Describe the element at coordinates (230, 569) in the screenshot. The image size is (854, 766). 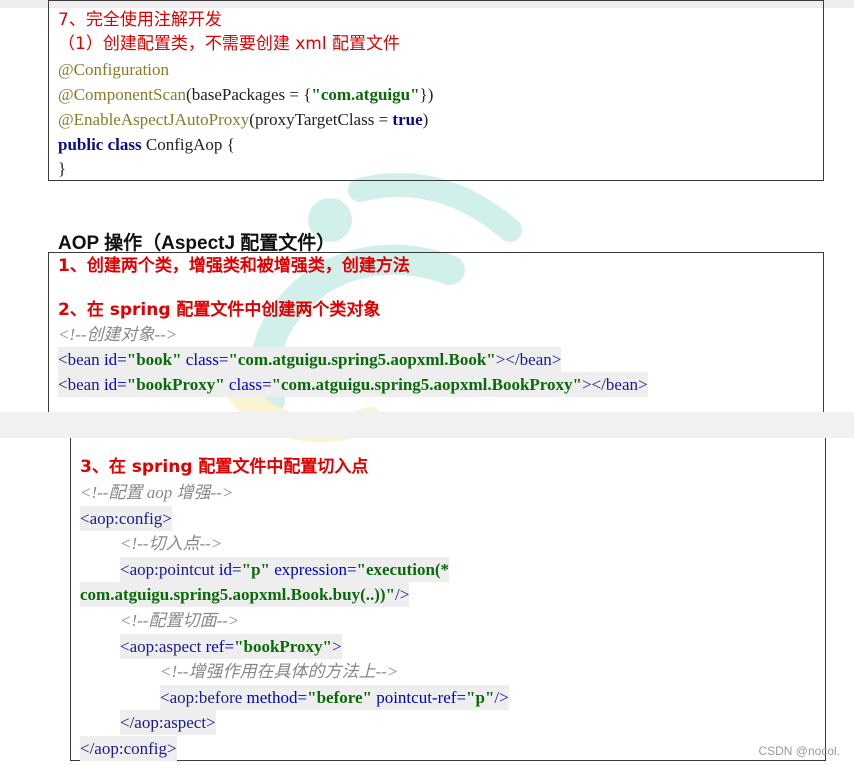
I see `pointcut-id-attr: id=` at that location.